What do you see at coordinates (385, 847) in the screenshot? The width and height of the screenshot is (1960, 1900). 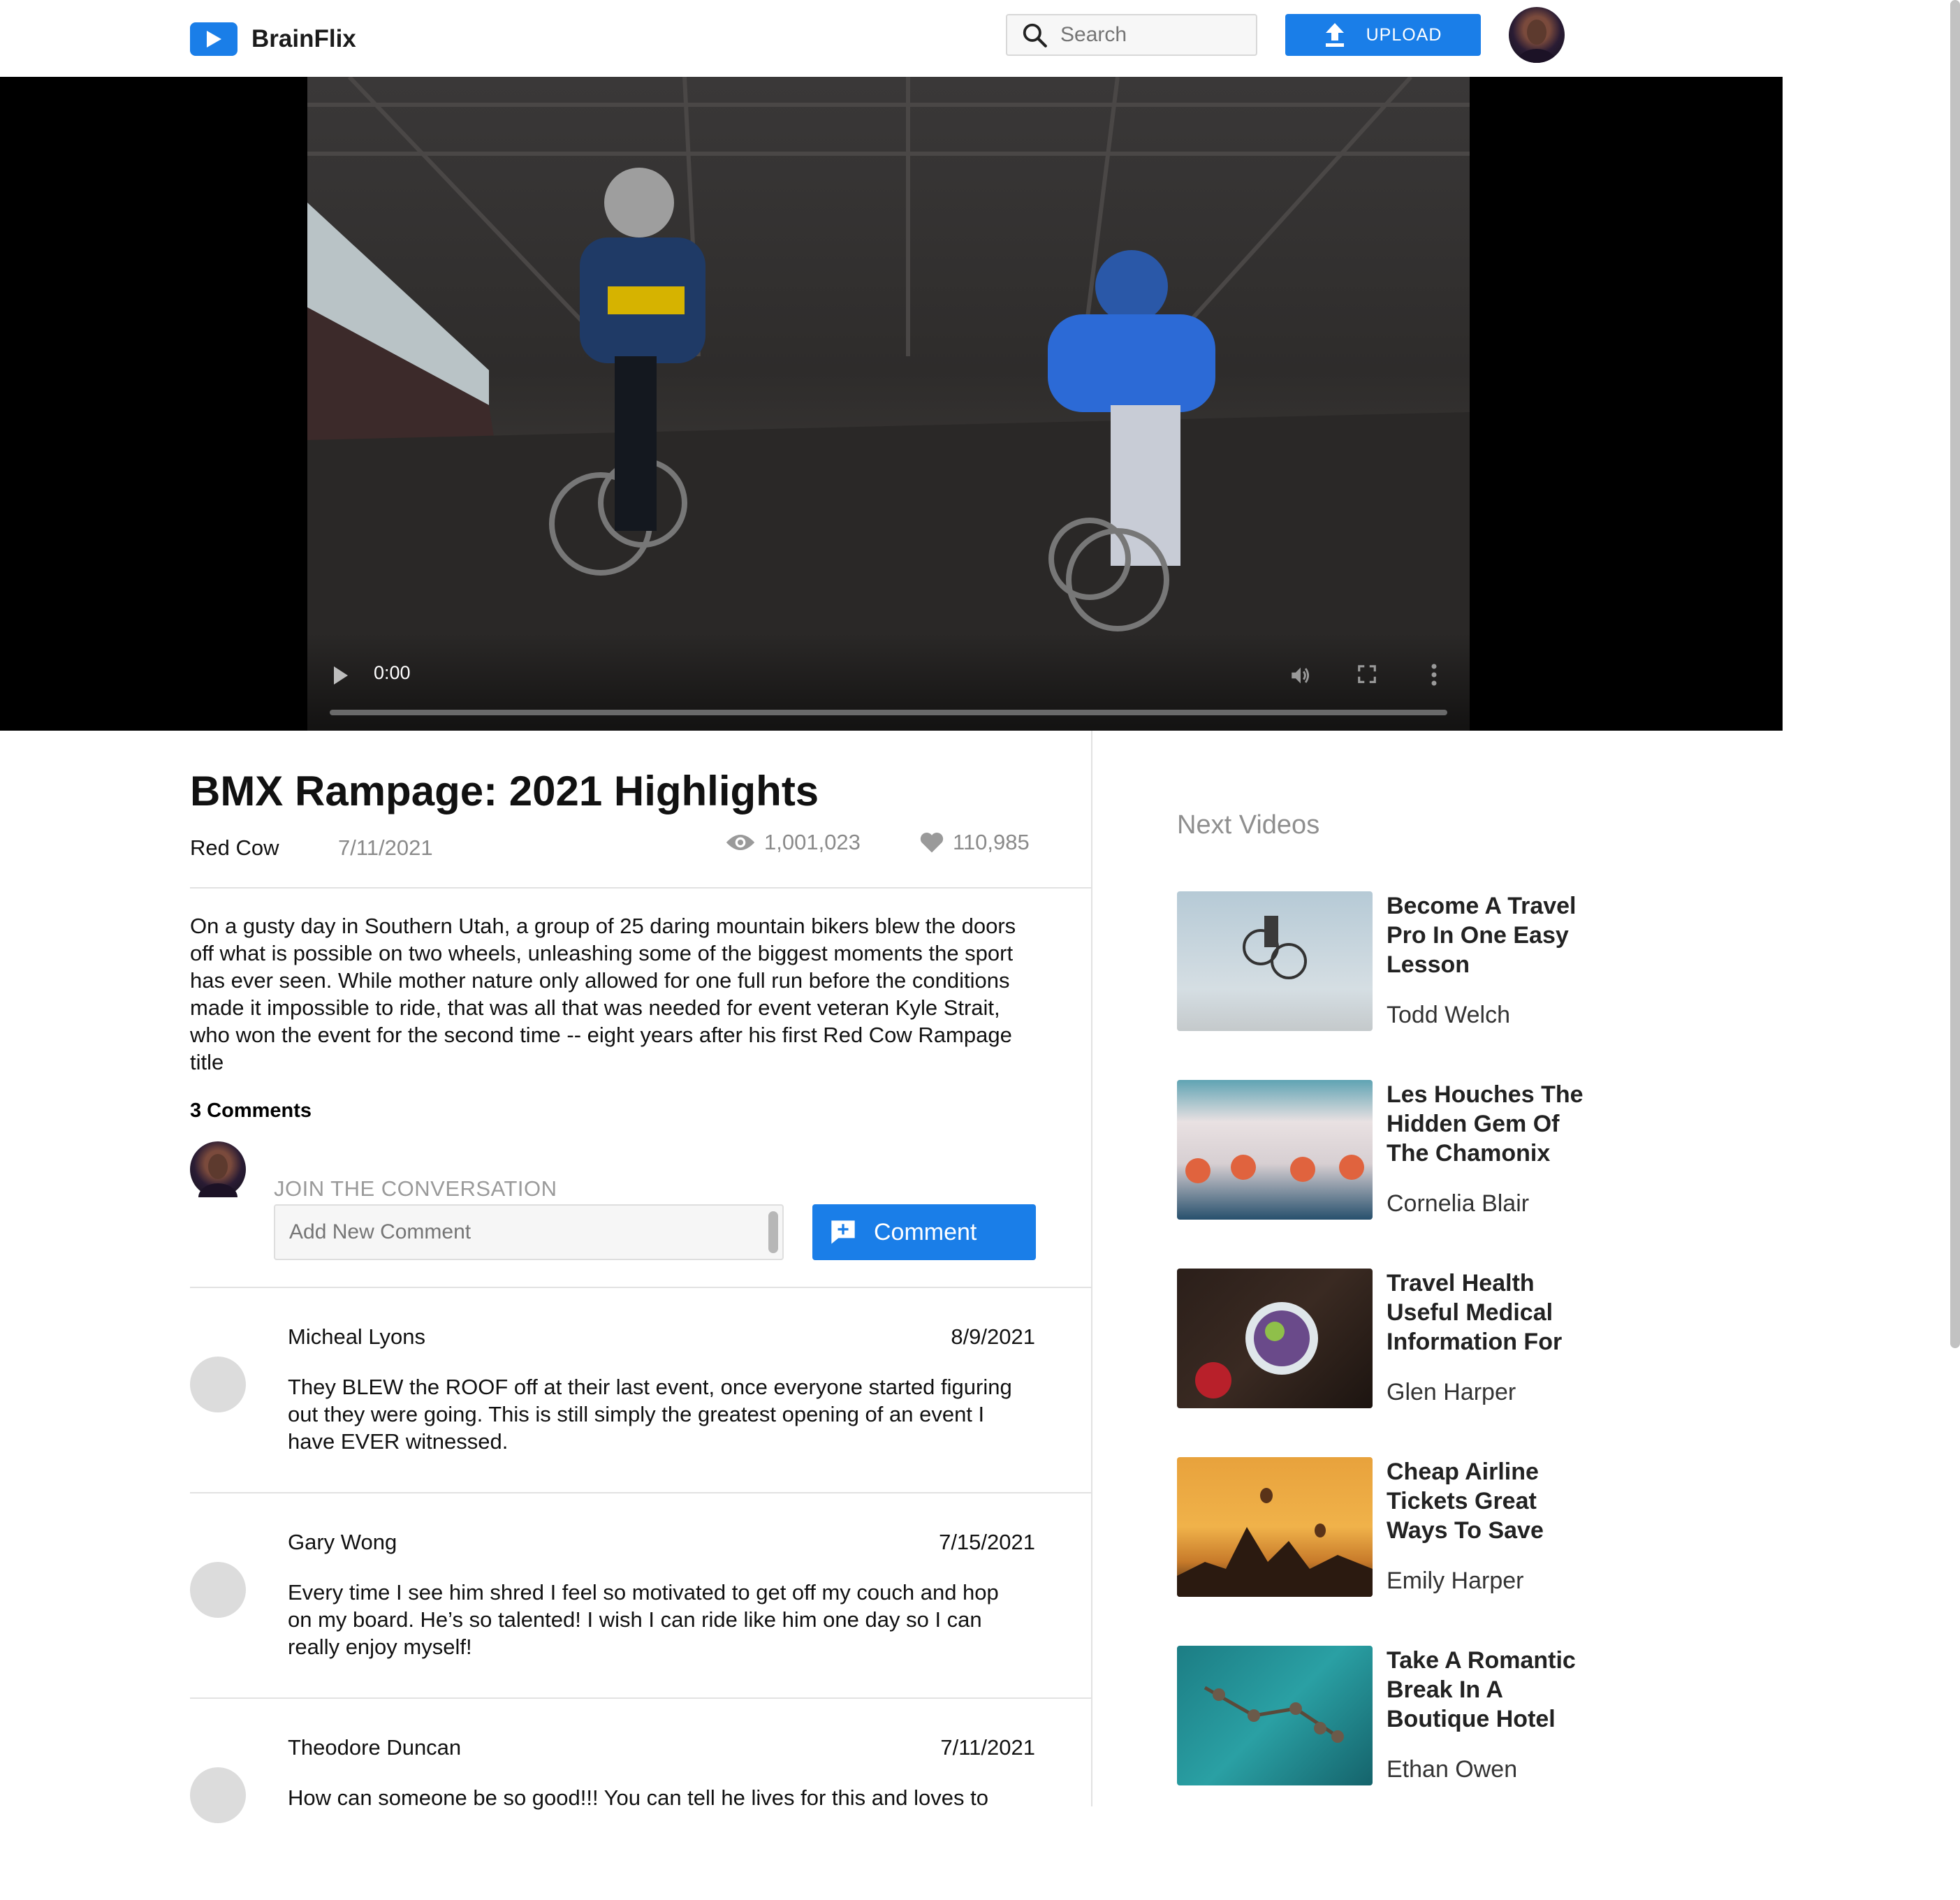 I see `upload-date: 7/11/2021` at bounding box center [385, 847].